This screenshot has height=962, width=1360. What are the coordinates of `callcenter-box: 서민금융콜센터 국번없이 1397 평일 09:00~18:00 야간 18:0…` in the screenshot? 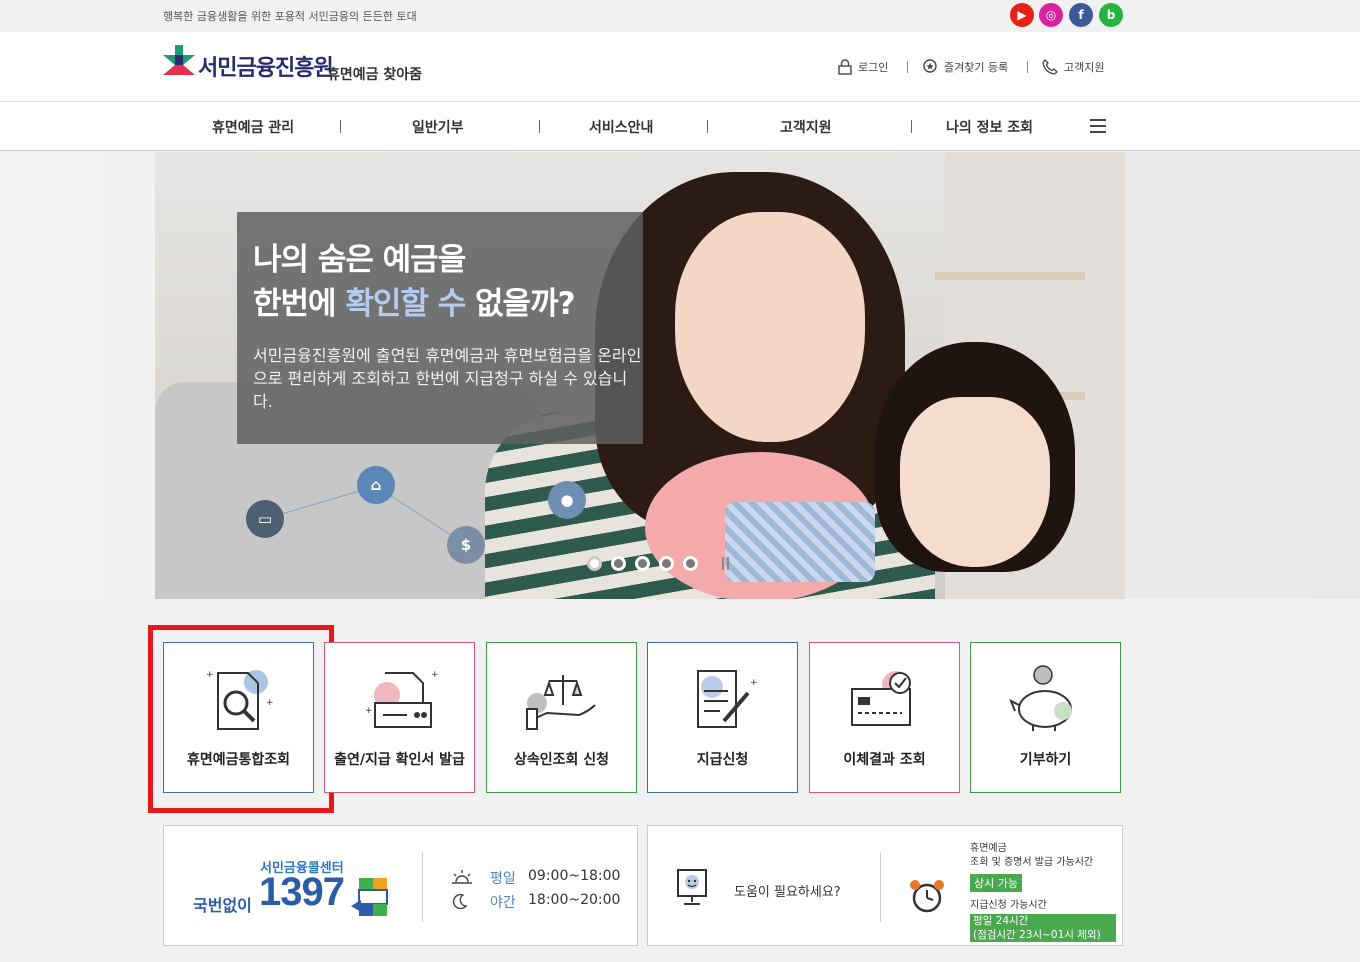 It's located at (400, 885).